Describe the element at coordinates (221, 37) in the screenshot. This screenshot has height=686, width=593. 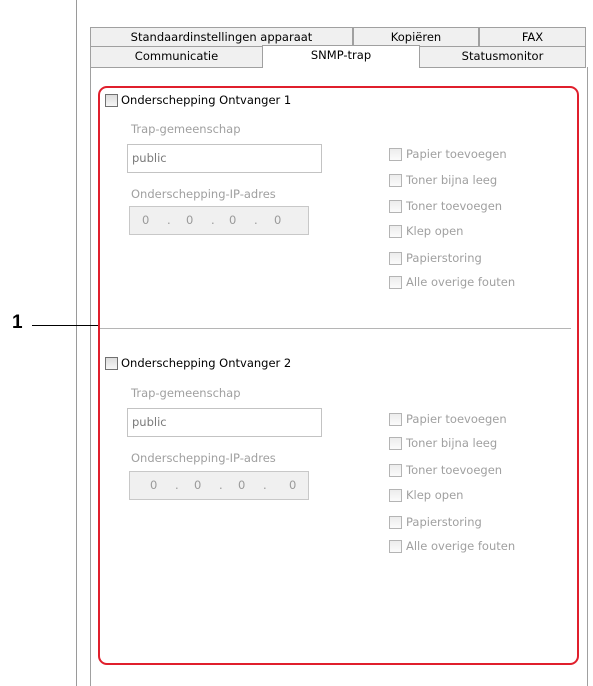
I see `tab-standaardinstellingen-apparaat: Standaardinstellingen apparaat` at that location.